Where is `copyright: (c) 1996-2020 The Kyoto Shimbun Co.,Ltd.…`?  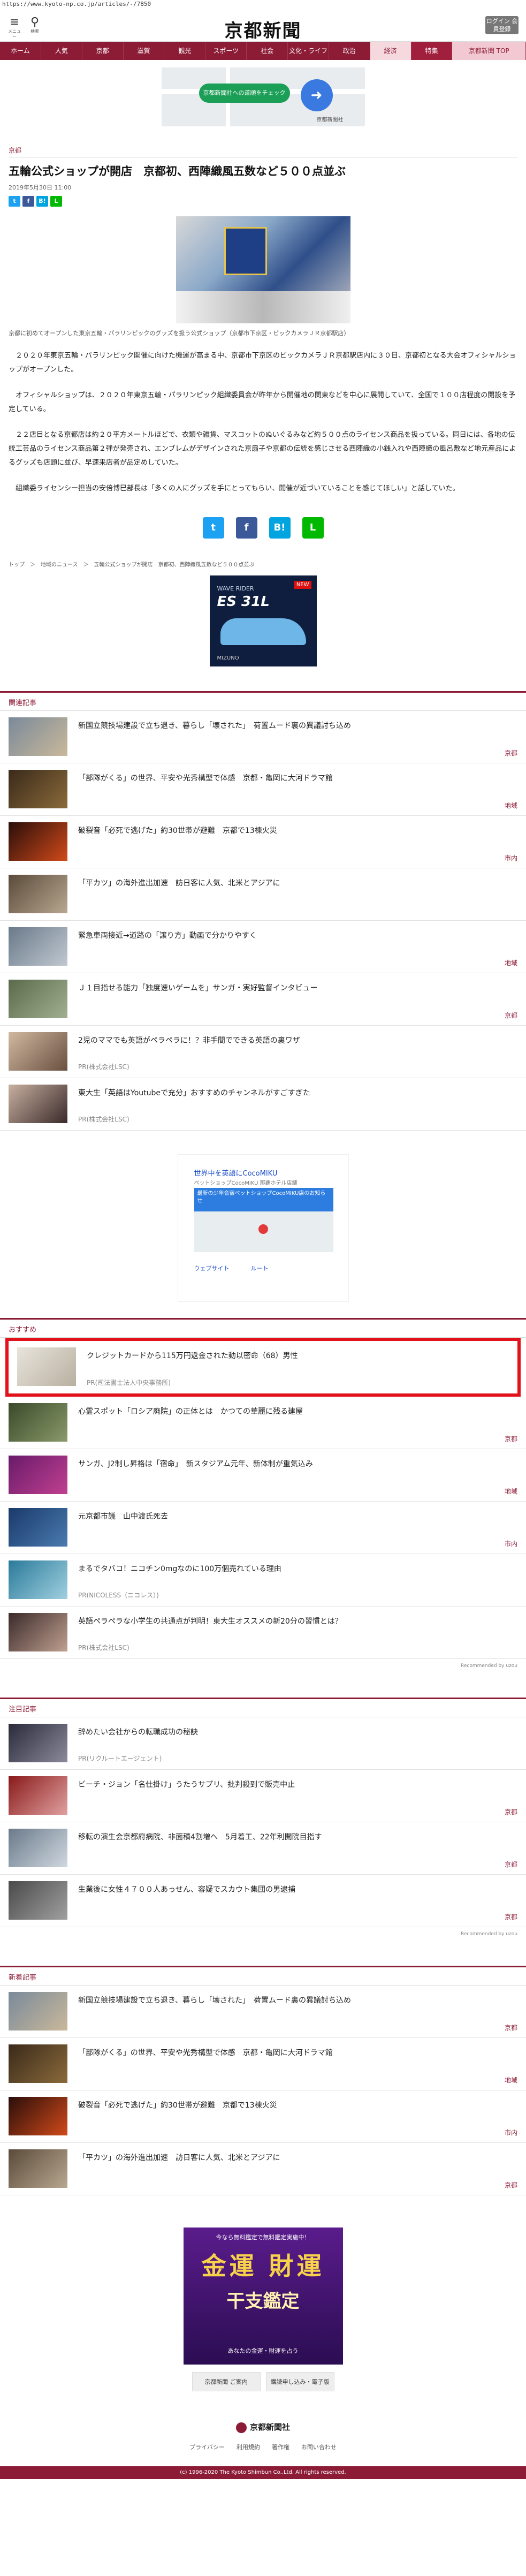
copyright: (c) 1996-2020 The Kyoto Shimbun Co.,Ltd.… is located at coordinates (263, 2472).